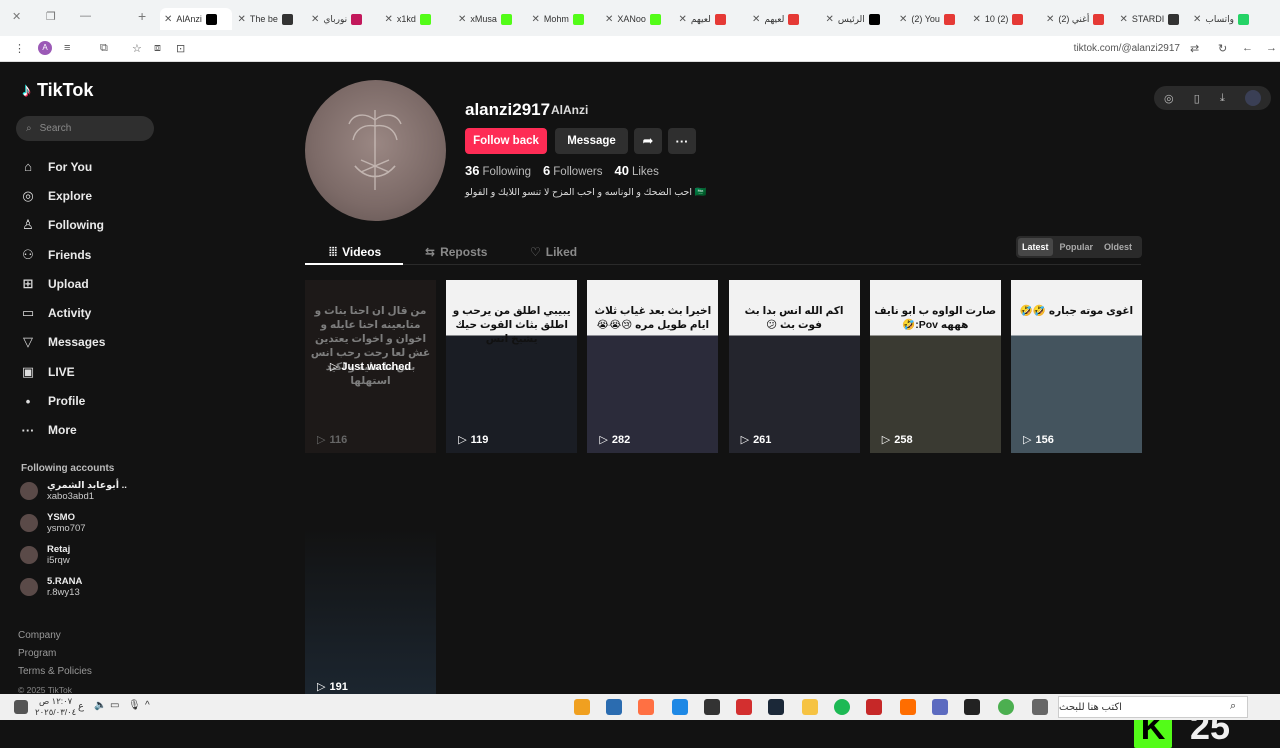 Image resolution: width=1280 pixels, height=748 pixels. What do you see at coordinates (712, 707) in the screenshot?
I see `taskbar-app-obs-icon` at bounding box center [712, 707].